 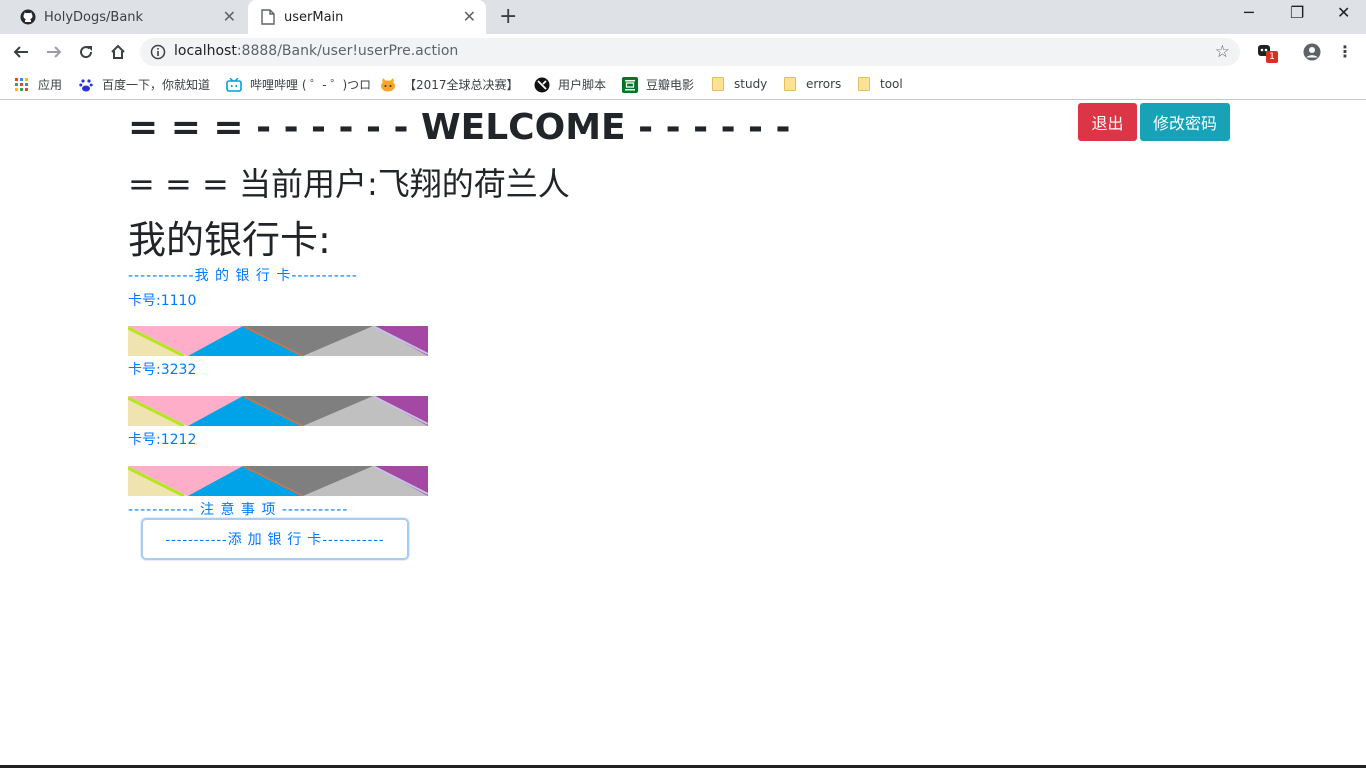 I want to click on reload-icon, so click(x=86, y=52).